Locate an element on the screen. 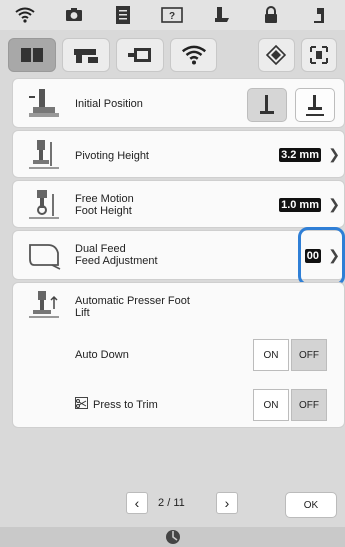 The width and height of the screenshot is (345, 547). initial-position-up-button is located at coordinates (315, 105).